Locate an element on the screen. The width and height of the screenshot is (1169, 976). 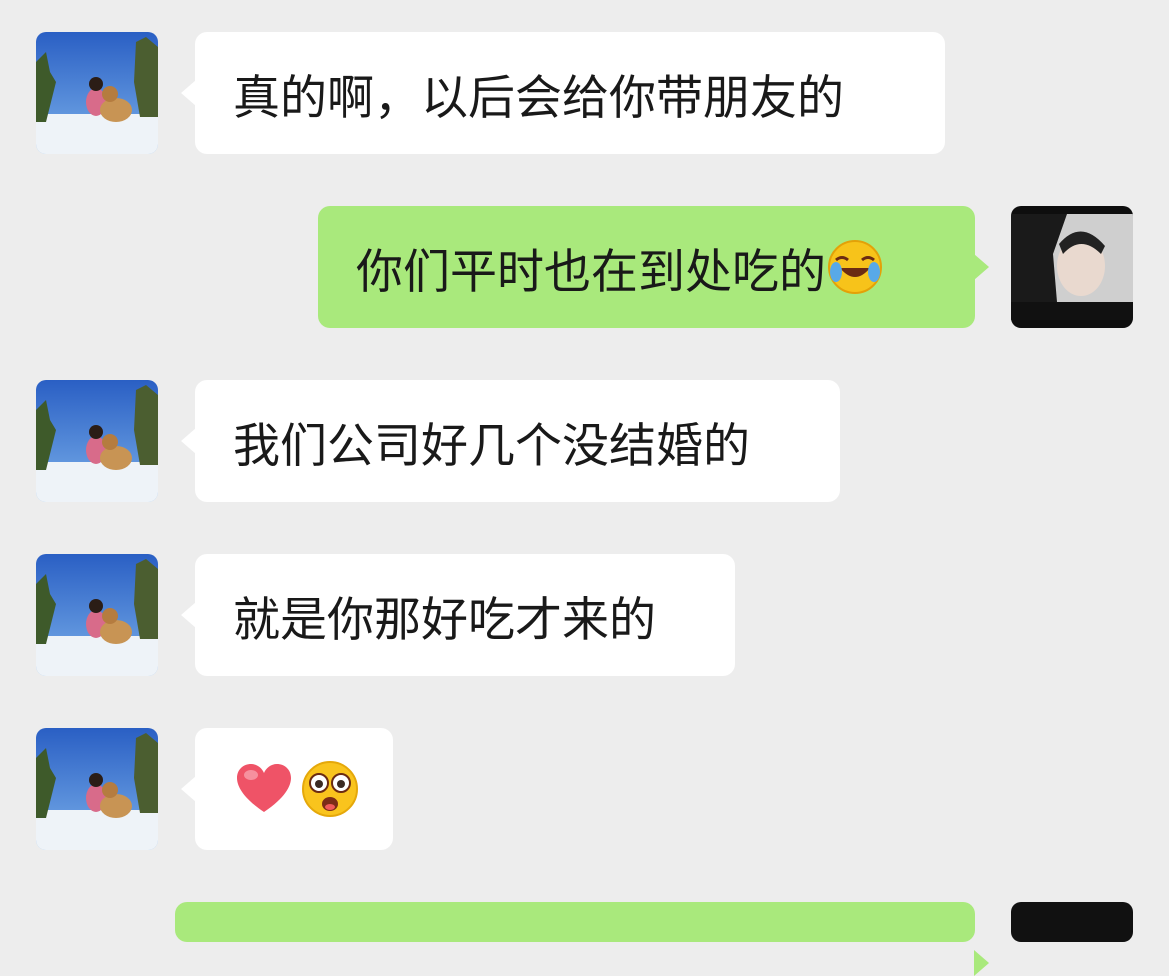
message-text: 我们公司好几个没结婚的 is located at coordinates (491, 446).